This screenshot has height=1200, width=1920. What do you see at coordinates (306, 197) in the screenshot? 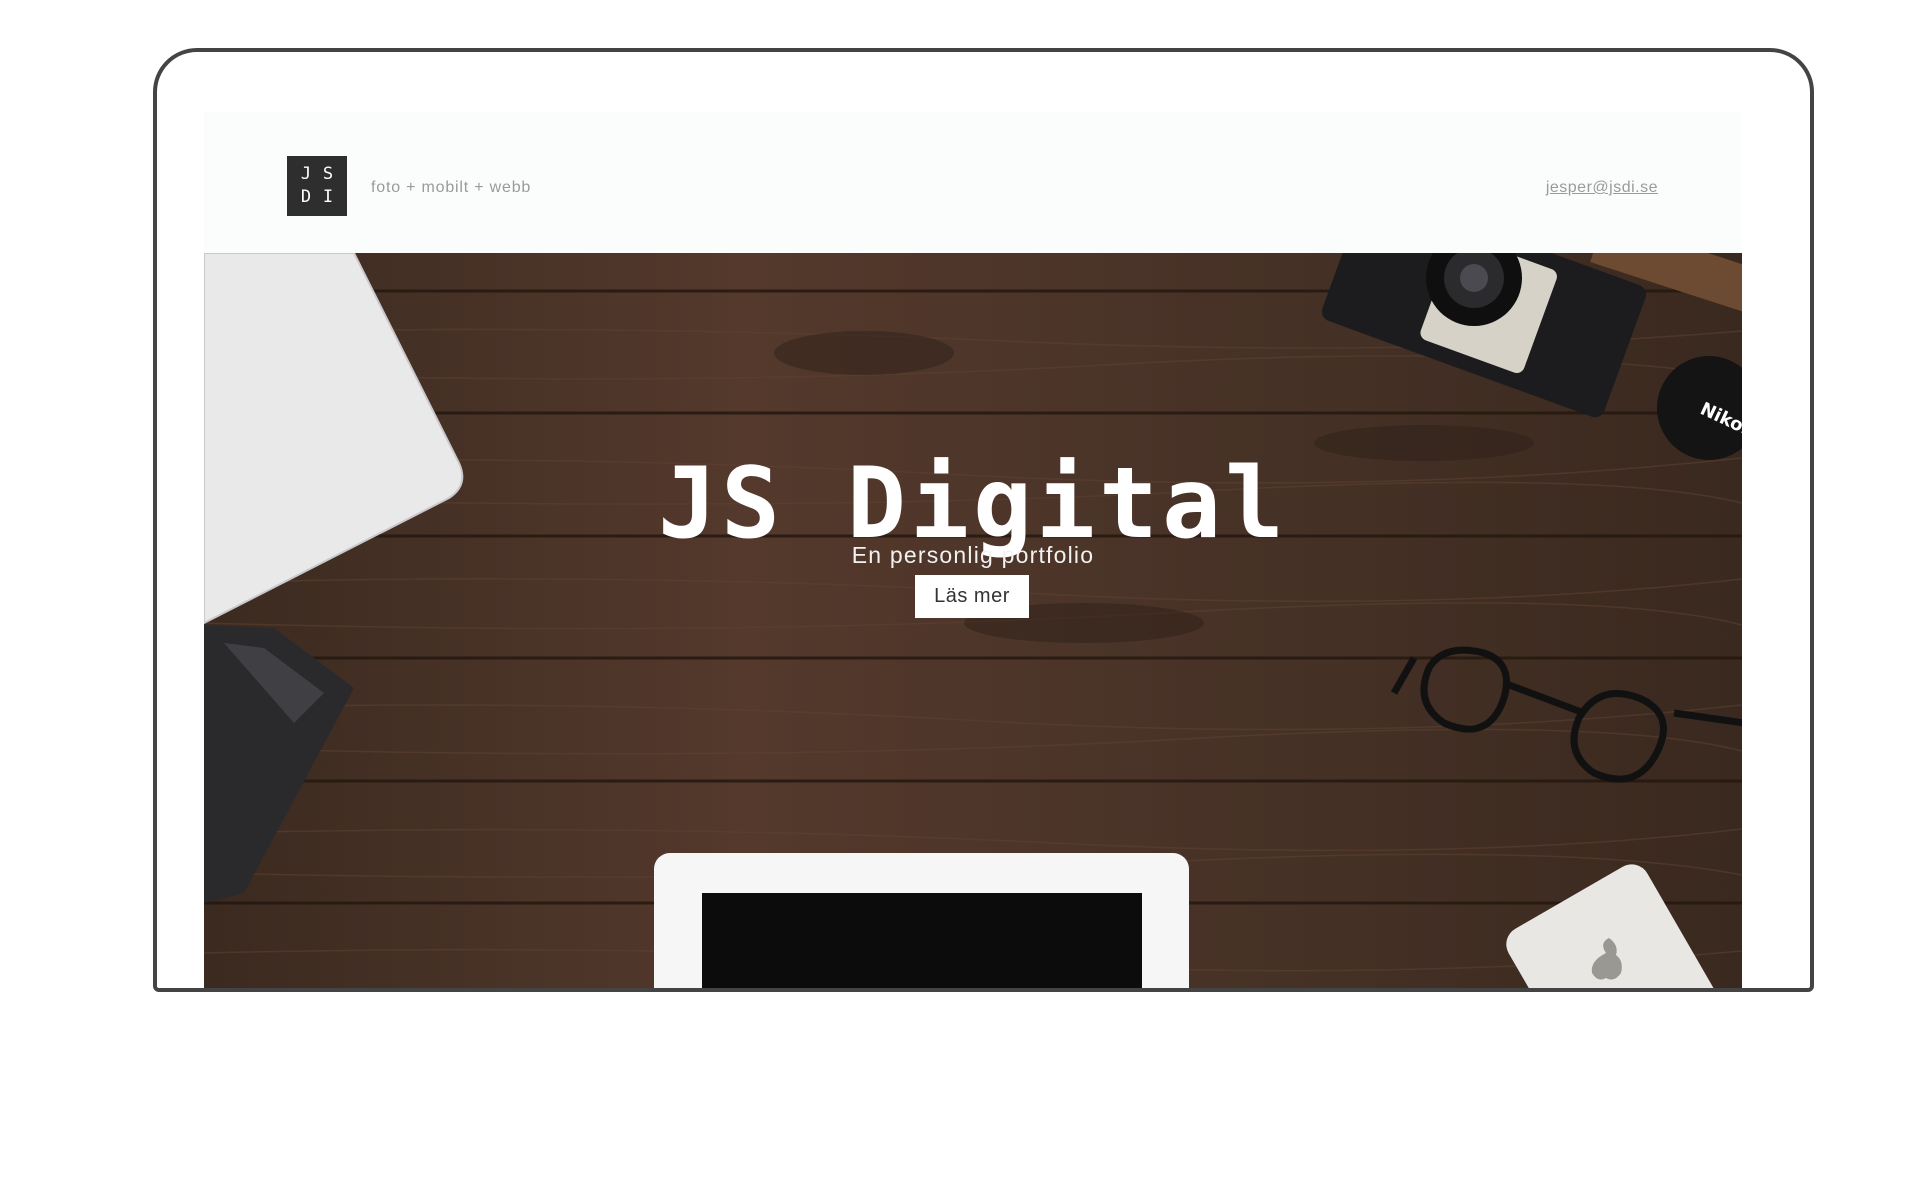
I see `logo-letter: D` at bounding box center [306, 197].